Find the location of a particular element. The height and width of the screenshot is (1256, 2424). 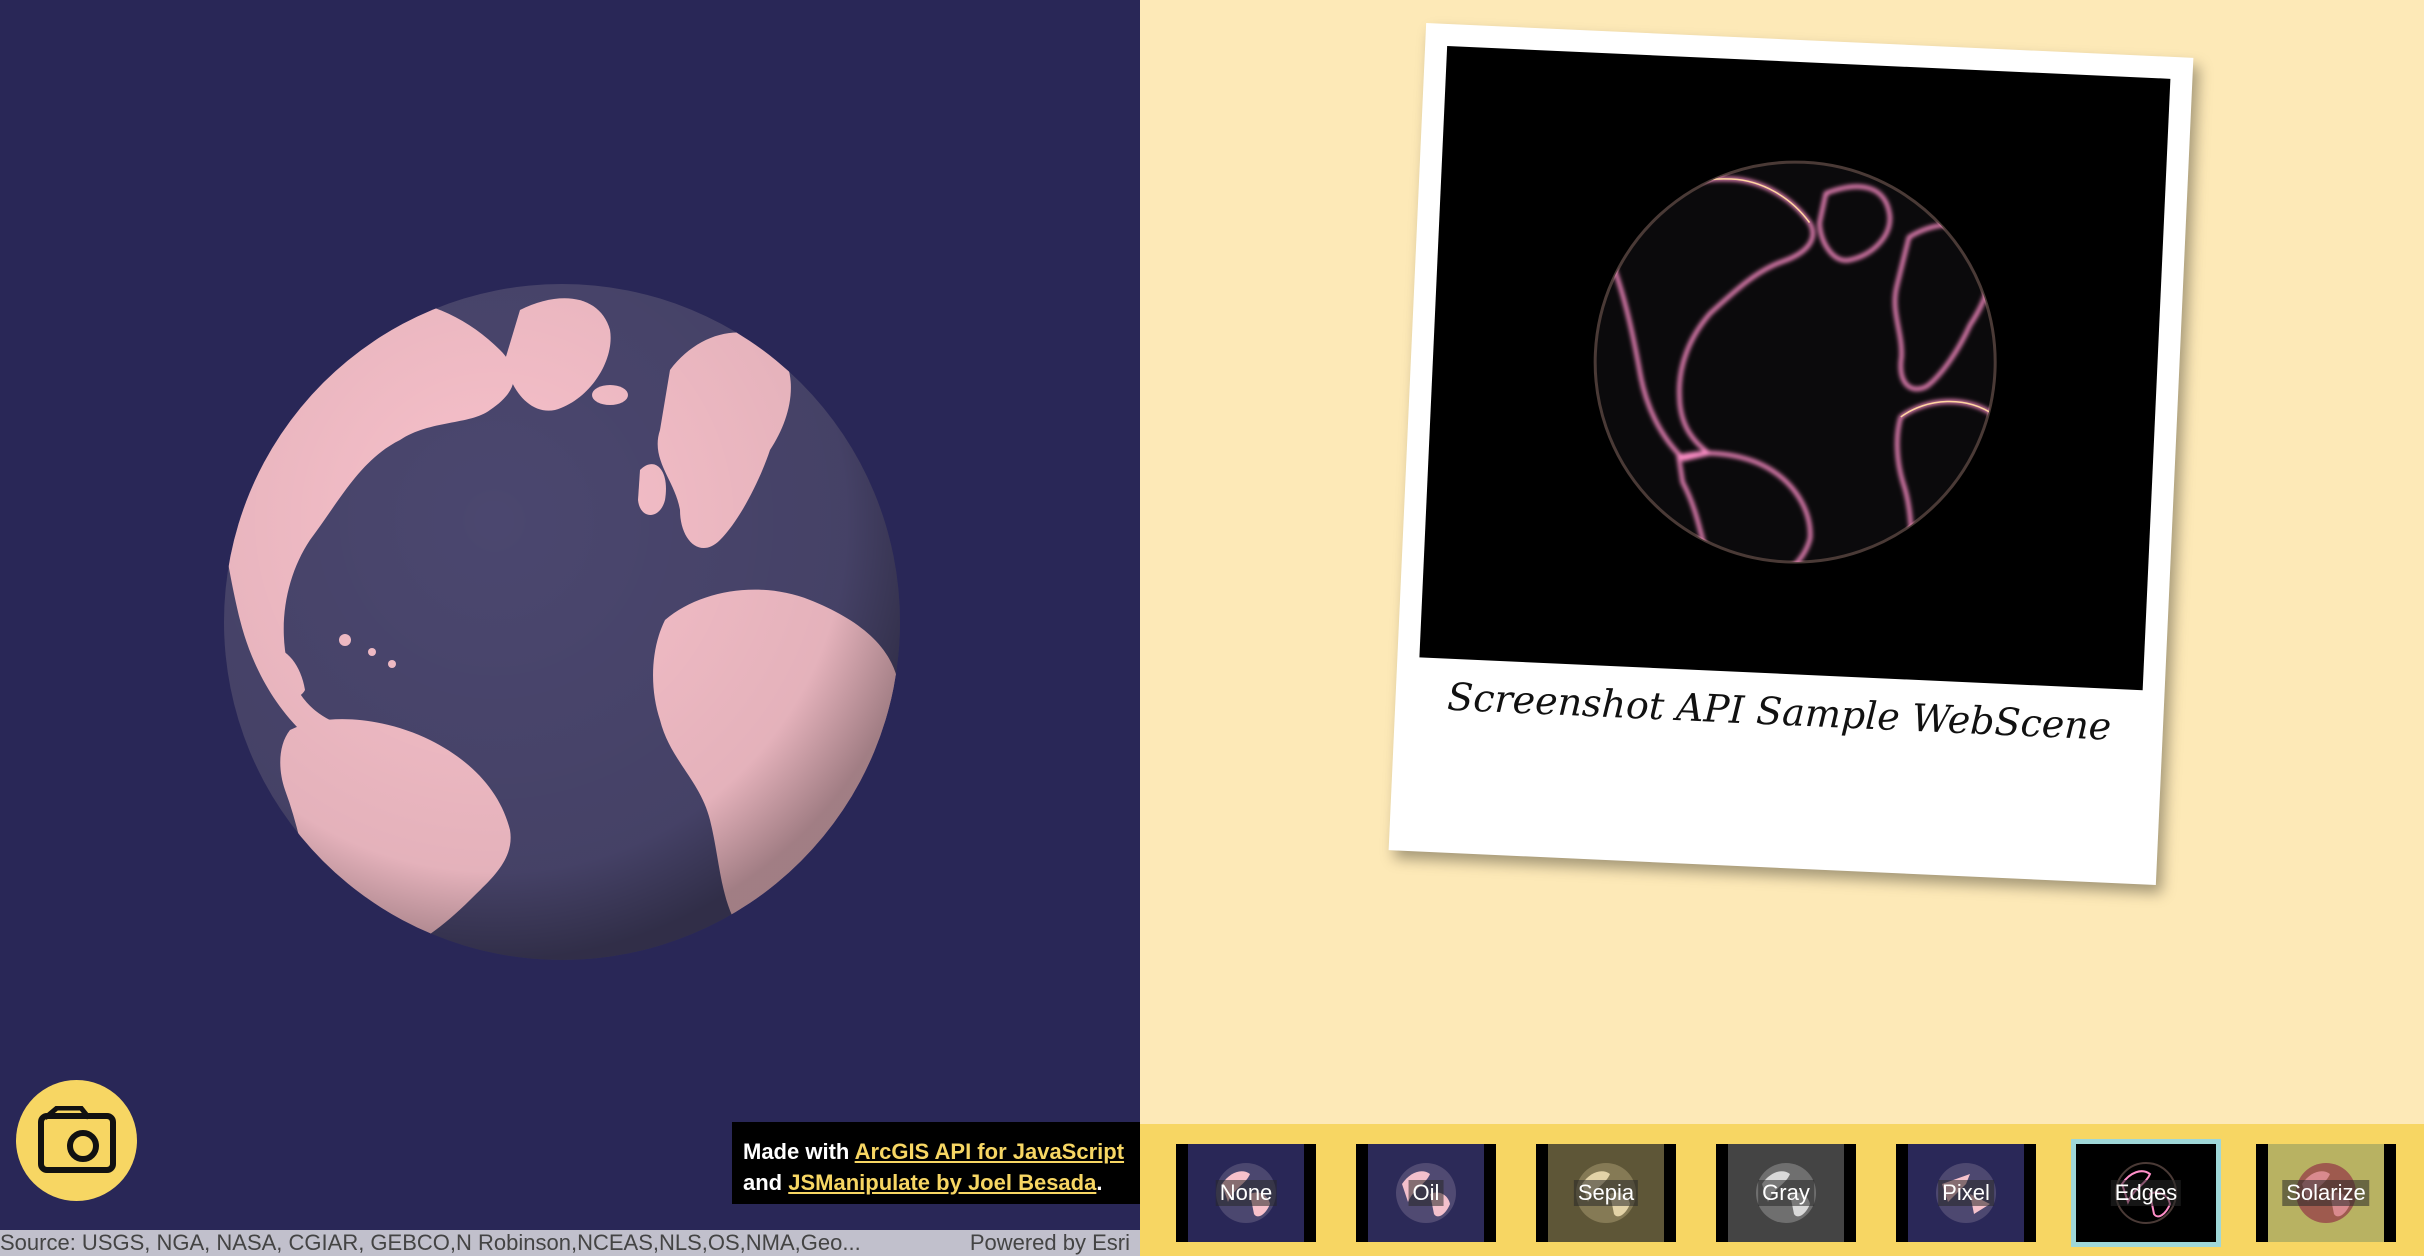

powered-by-esri: Powered by Esri is located at coordinates (1050, 1243).